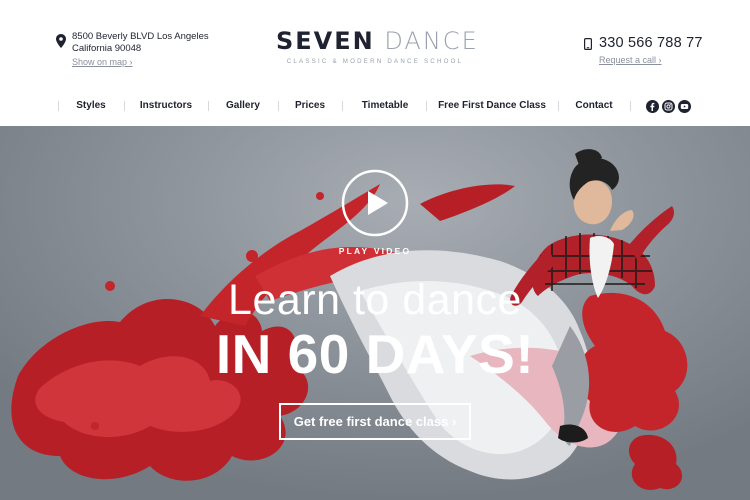 This screenshot has width=750, height=500. Describe the element at coordinates (492, 106) in the screenshot. I see `nav-item-free-first-dance-class: Free First Dance Class` at that location.